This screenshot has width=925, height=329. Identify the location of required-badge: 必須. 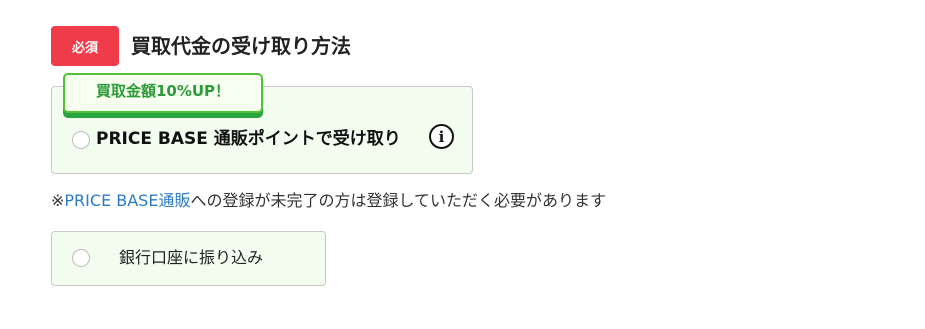
(85, 46).